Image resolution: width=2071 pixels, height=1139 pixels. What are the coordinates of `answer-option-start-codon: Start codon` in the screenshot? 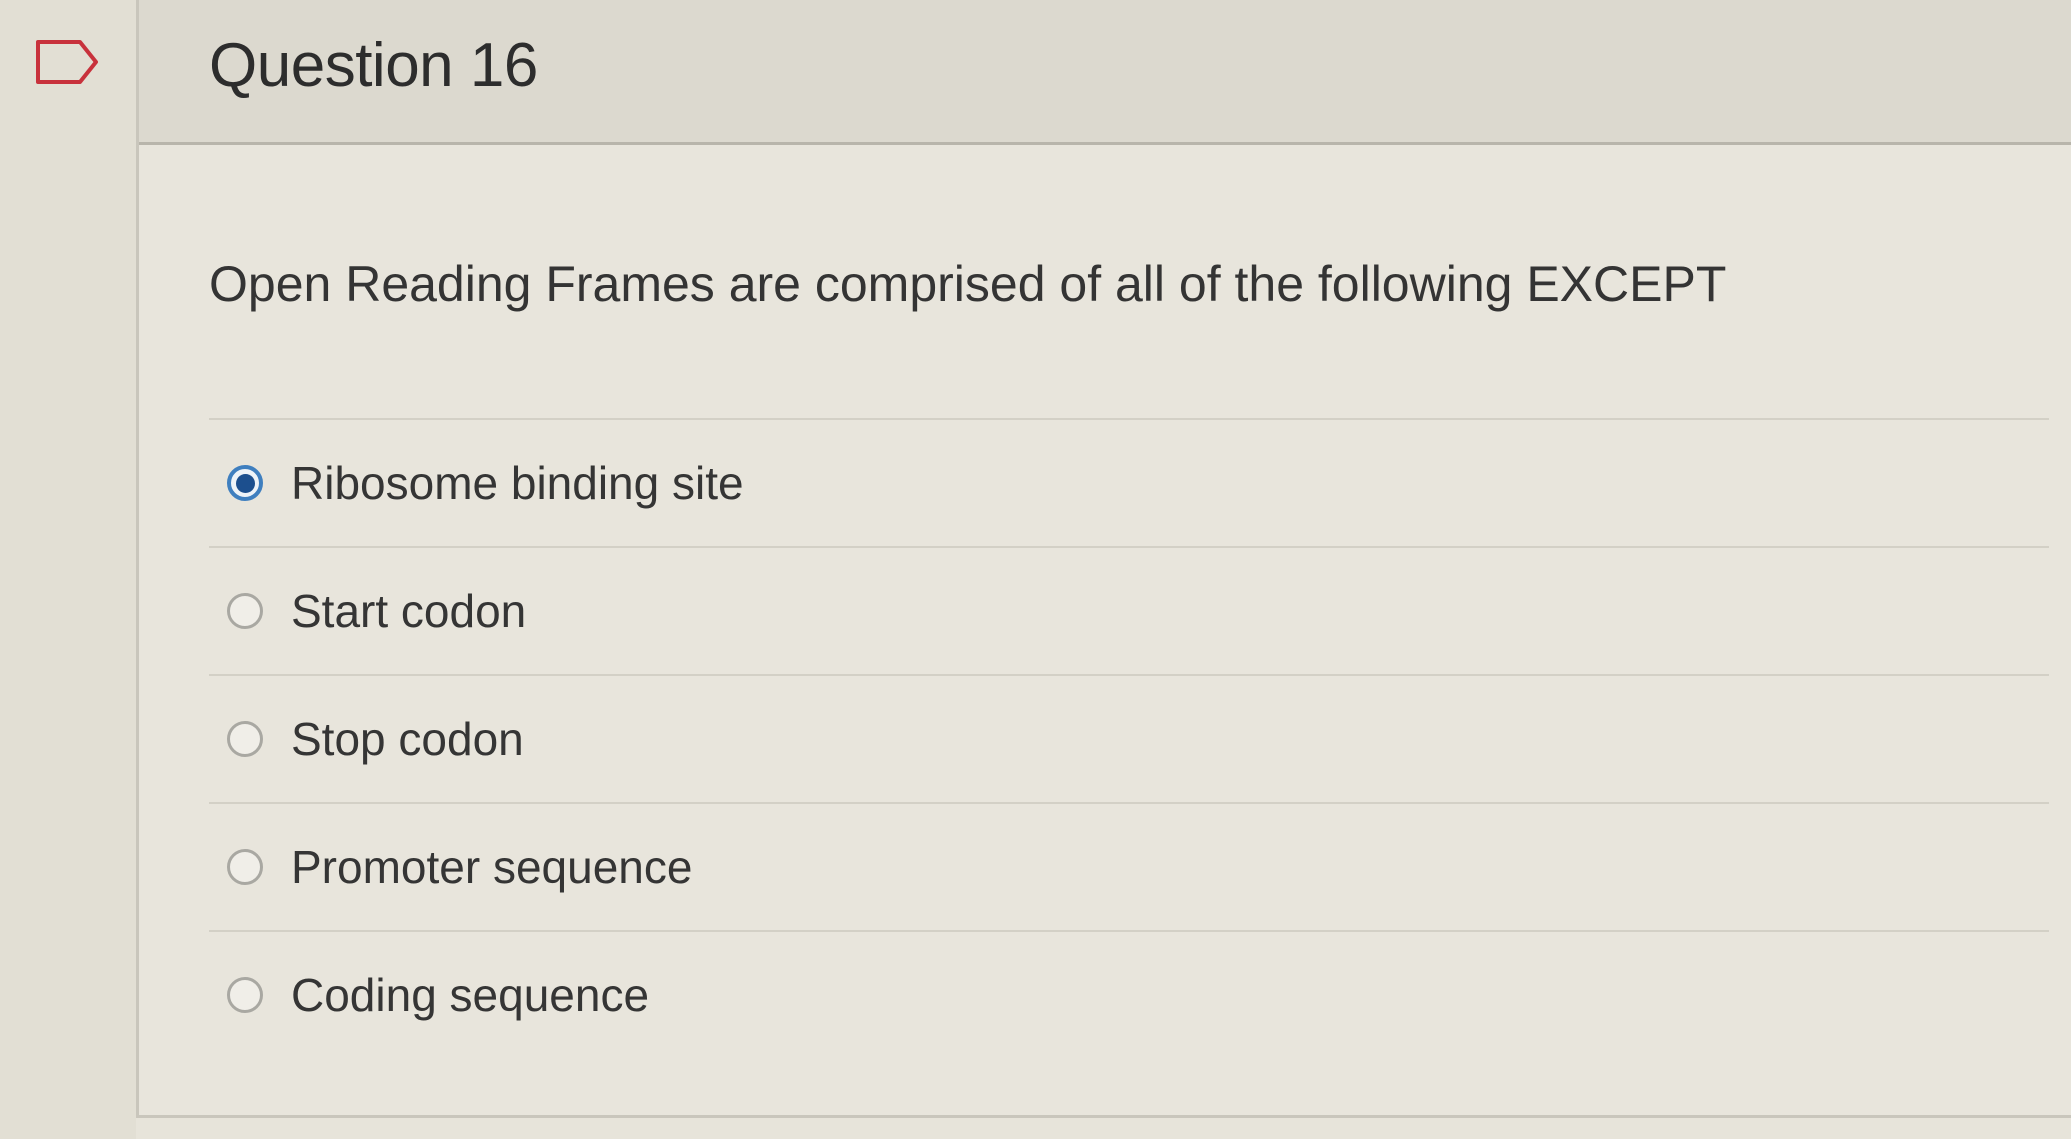 It's located at (1129, 610).